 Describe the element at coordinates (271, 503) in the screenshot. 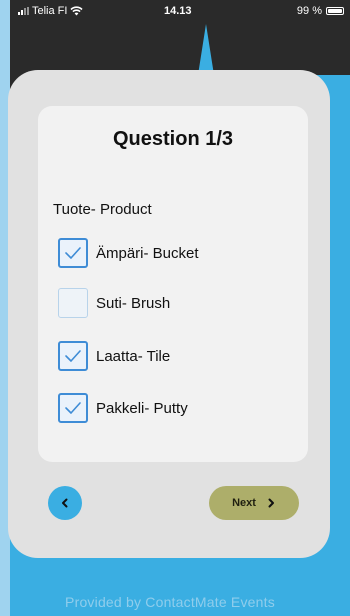

I see `chevron-right-icon` at that location.